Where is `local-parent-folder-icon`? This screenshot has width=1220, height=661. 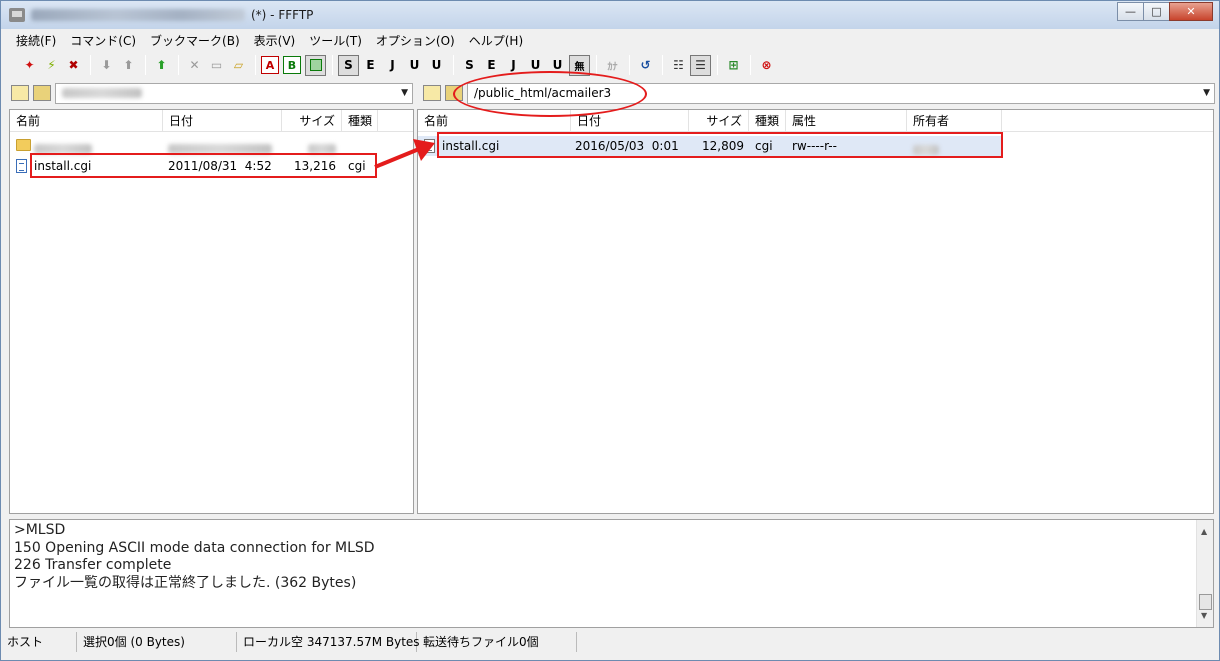
local-parent-folder-icon is located at coordinates (20, 93).